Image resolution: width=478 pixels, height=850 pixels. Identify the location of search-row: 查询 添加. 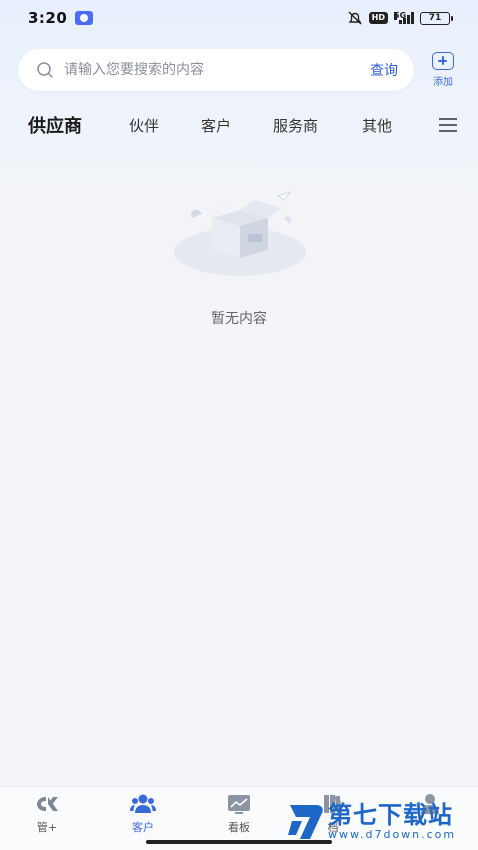
(239, 70).